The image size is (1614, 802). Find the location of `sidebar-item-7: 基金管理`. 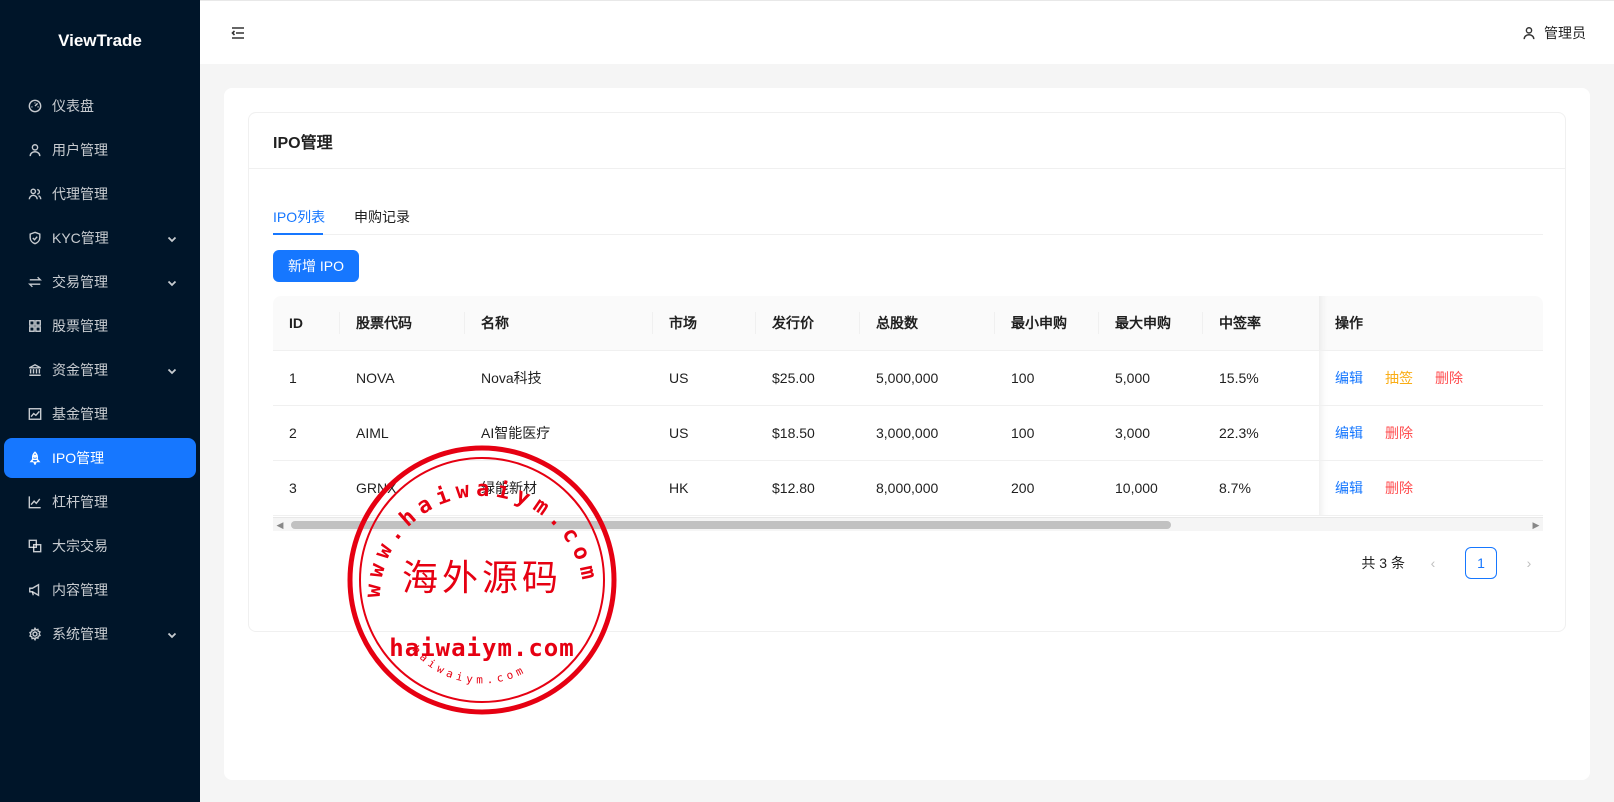

sidebar-item-7: 基金管理 is located at coordinates (100, 414).